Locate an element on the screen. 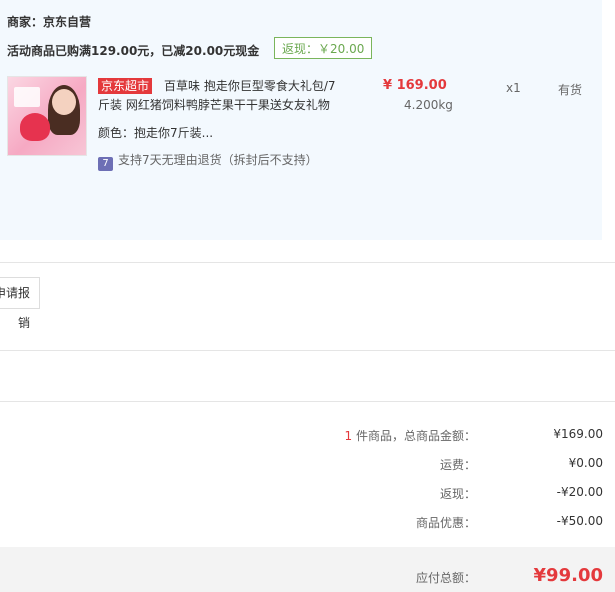 Image resolution: width=615 pixels, height=592 pixels. rebate-tag: 返现：￥20.00 is located at coordinates (323, 48).